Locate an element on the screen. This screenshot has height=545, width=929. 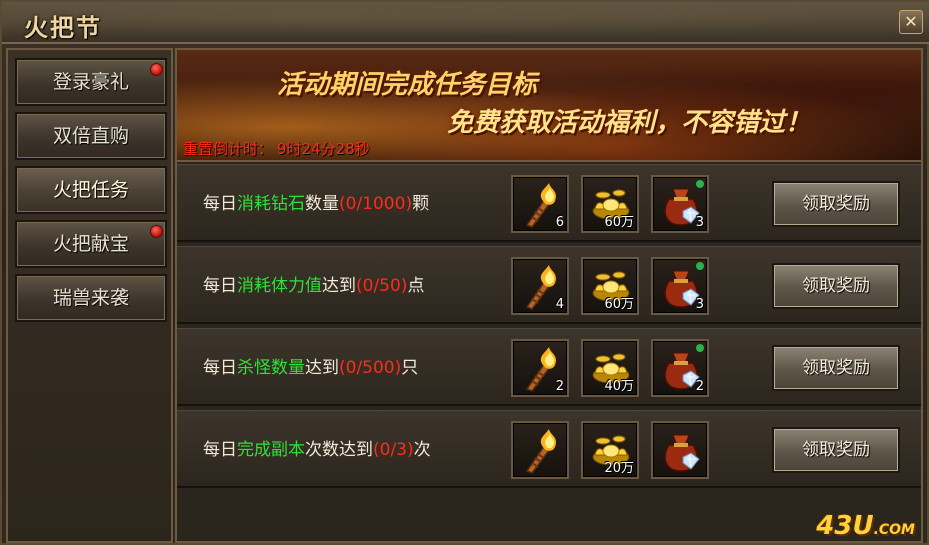
task-row: 每日完成副本次数达到(0/3)次 20万 领取奖励 is located at coordinates (549, 449).